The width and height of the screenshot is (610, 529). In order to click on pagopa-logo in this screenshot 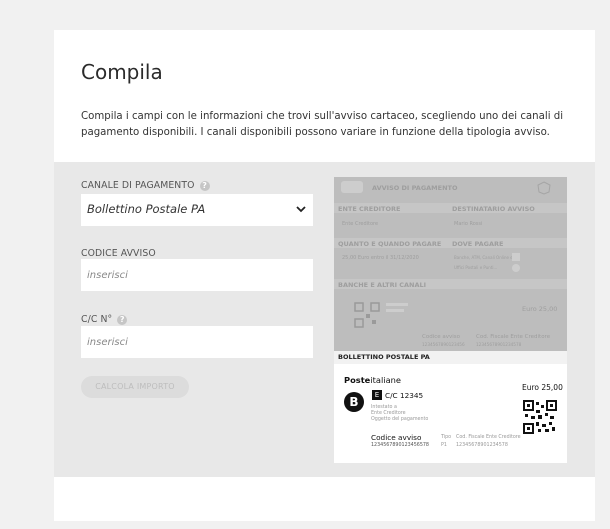, I will do `click(352, 187)`.